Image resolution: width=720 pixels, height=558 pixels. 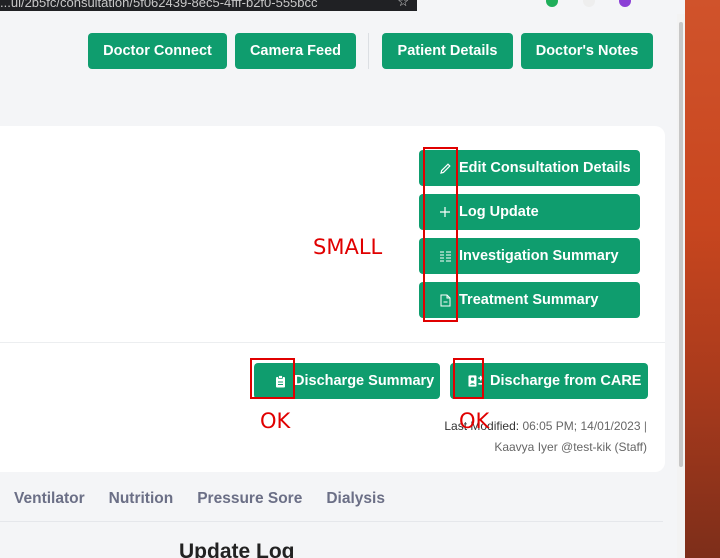 What do you see at coordinates (49, 499) in the screenshot?
I see `tab-ventilator: Ventilator` at bounding box center [49, 499].